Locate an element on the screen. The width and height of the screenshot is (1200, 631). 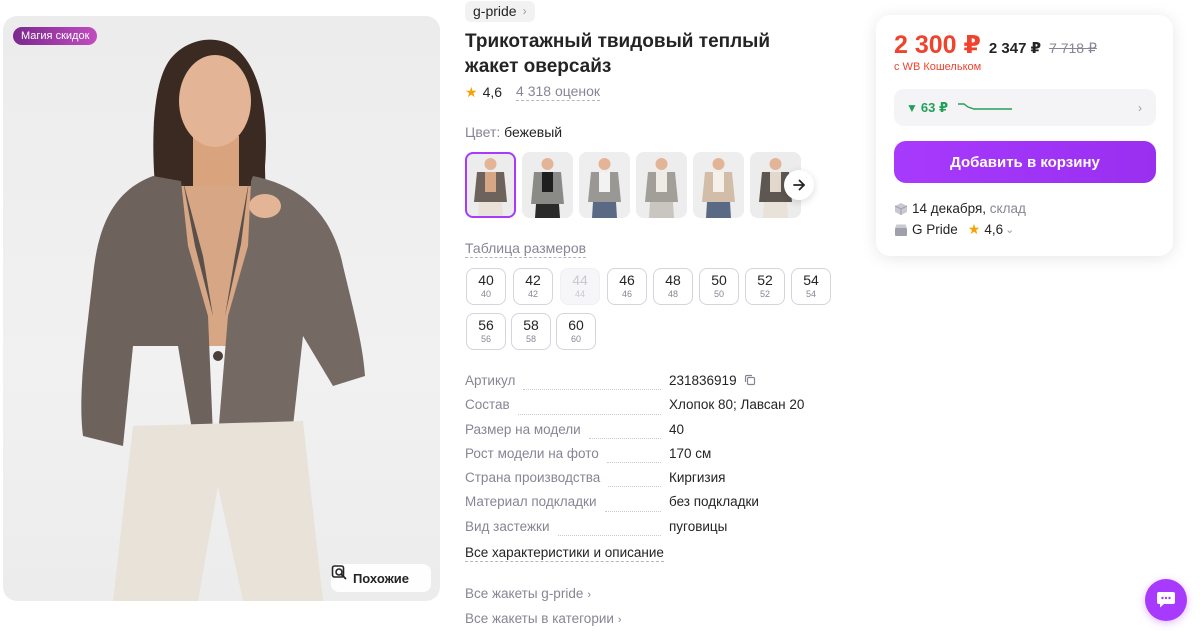
size-ru: 48 is located at coordinates (673, 280).